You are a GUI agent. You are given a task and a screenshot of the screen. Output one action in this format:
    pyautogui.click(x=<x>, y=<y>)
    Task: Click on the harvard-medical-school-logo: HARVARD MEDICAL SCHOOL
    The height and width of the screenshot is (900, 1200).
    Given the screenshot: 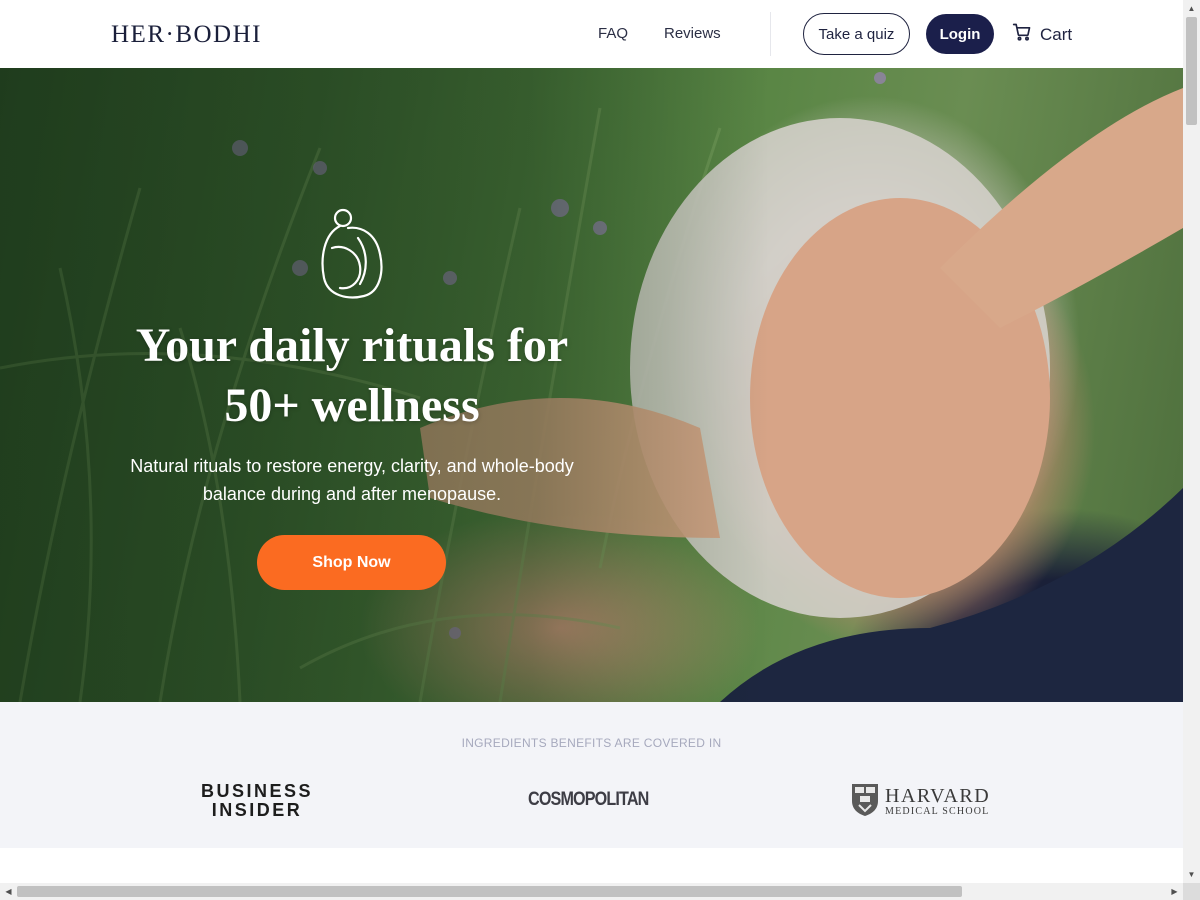 What is the action you would take?
    pyautogui.click(x=920, y=802)
    